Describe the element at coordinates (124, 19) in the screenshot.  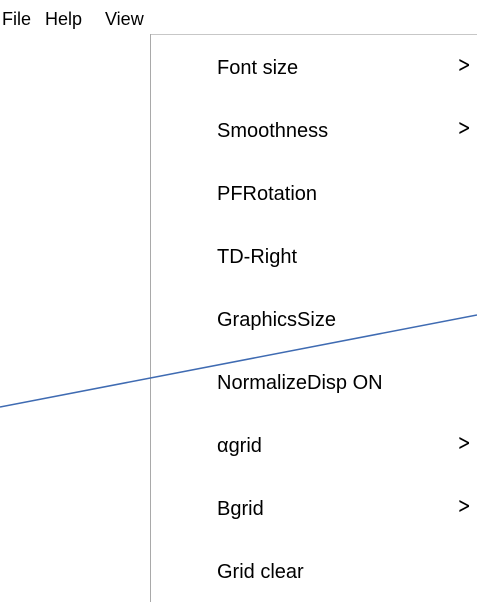
I see `menu-view: View` at that location.